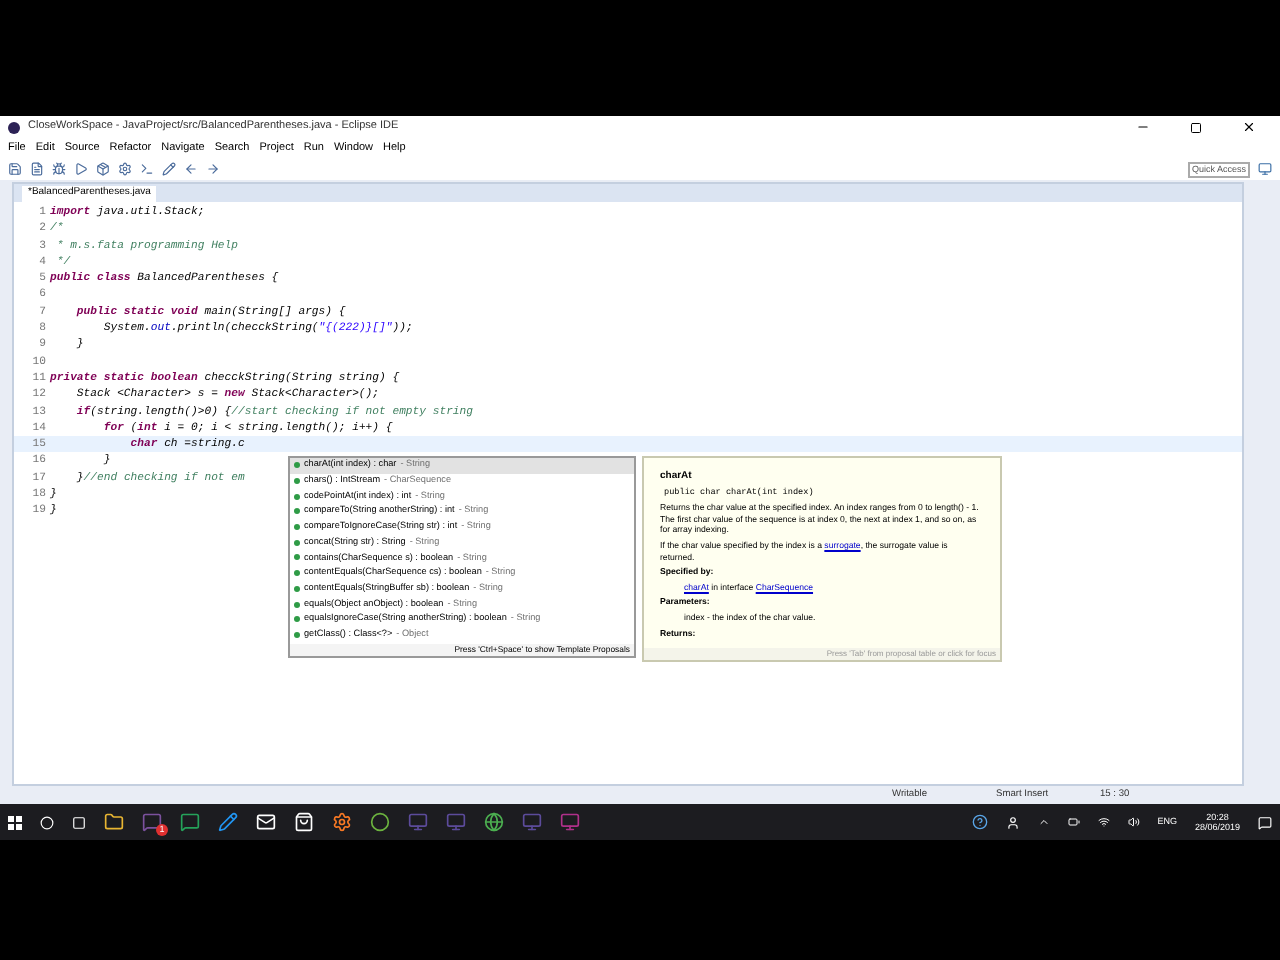  I want to click on close-icon, so click(1249, 127).